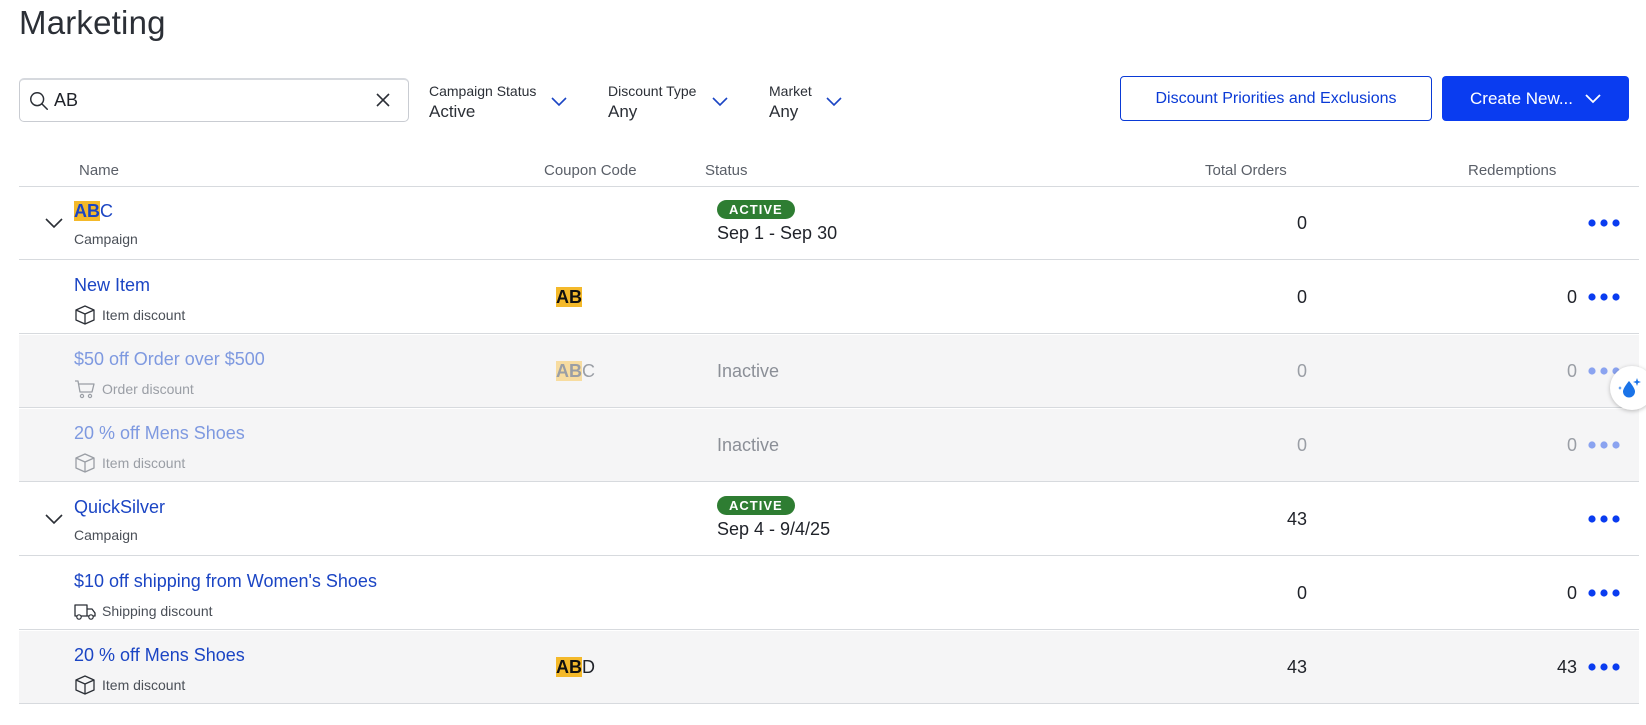 Image resolution: width=1646 pixels, height=725 pixels. What do you see at coordinates (85, 612) in the screenshot?
I see `truck-icon` at bounding box center [85, 612].